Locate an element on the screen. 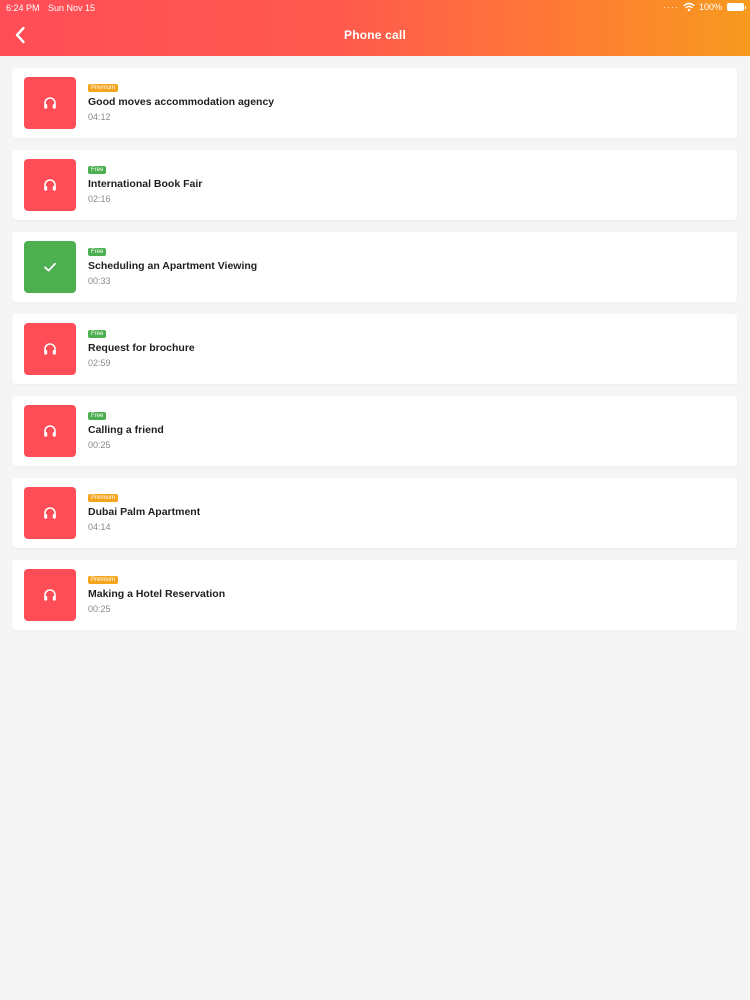  call-card: Premium Making a Hotel Reservation 00:25 is located at coordinates (374, 595).